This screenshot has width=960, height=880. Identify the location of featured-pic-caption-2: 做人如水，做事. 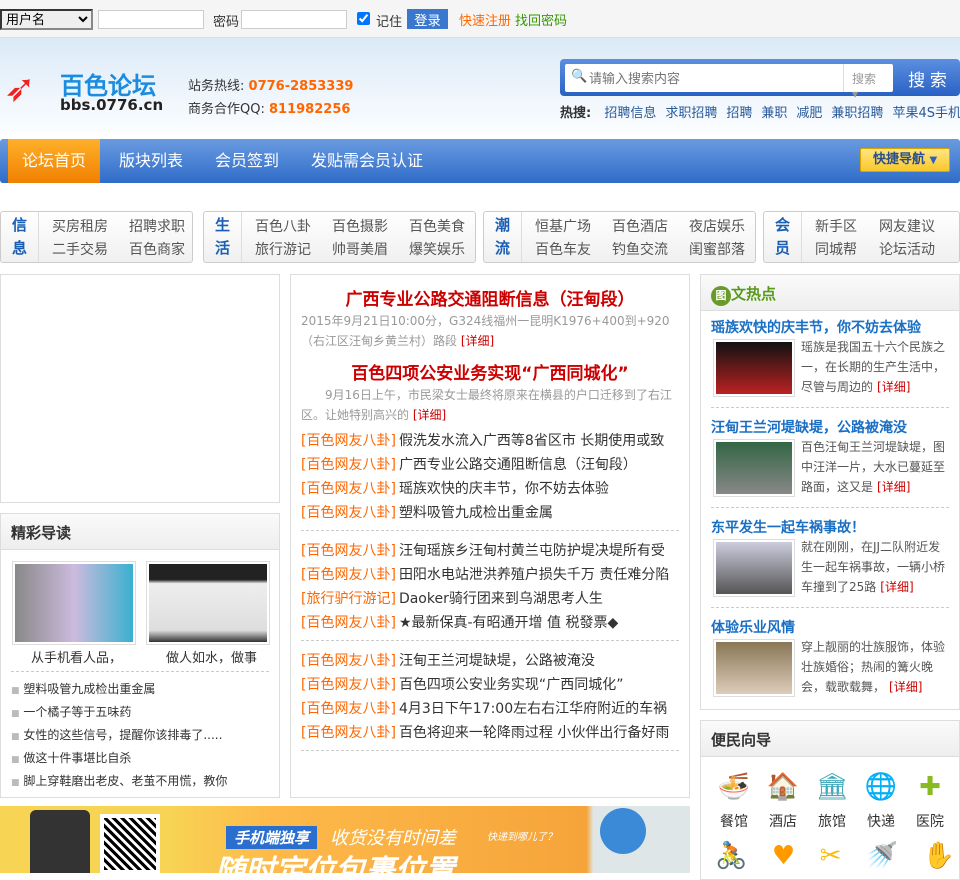
(211, 656).